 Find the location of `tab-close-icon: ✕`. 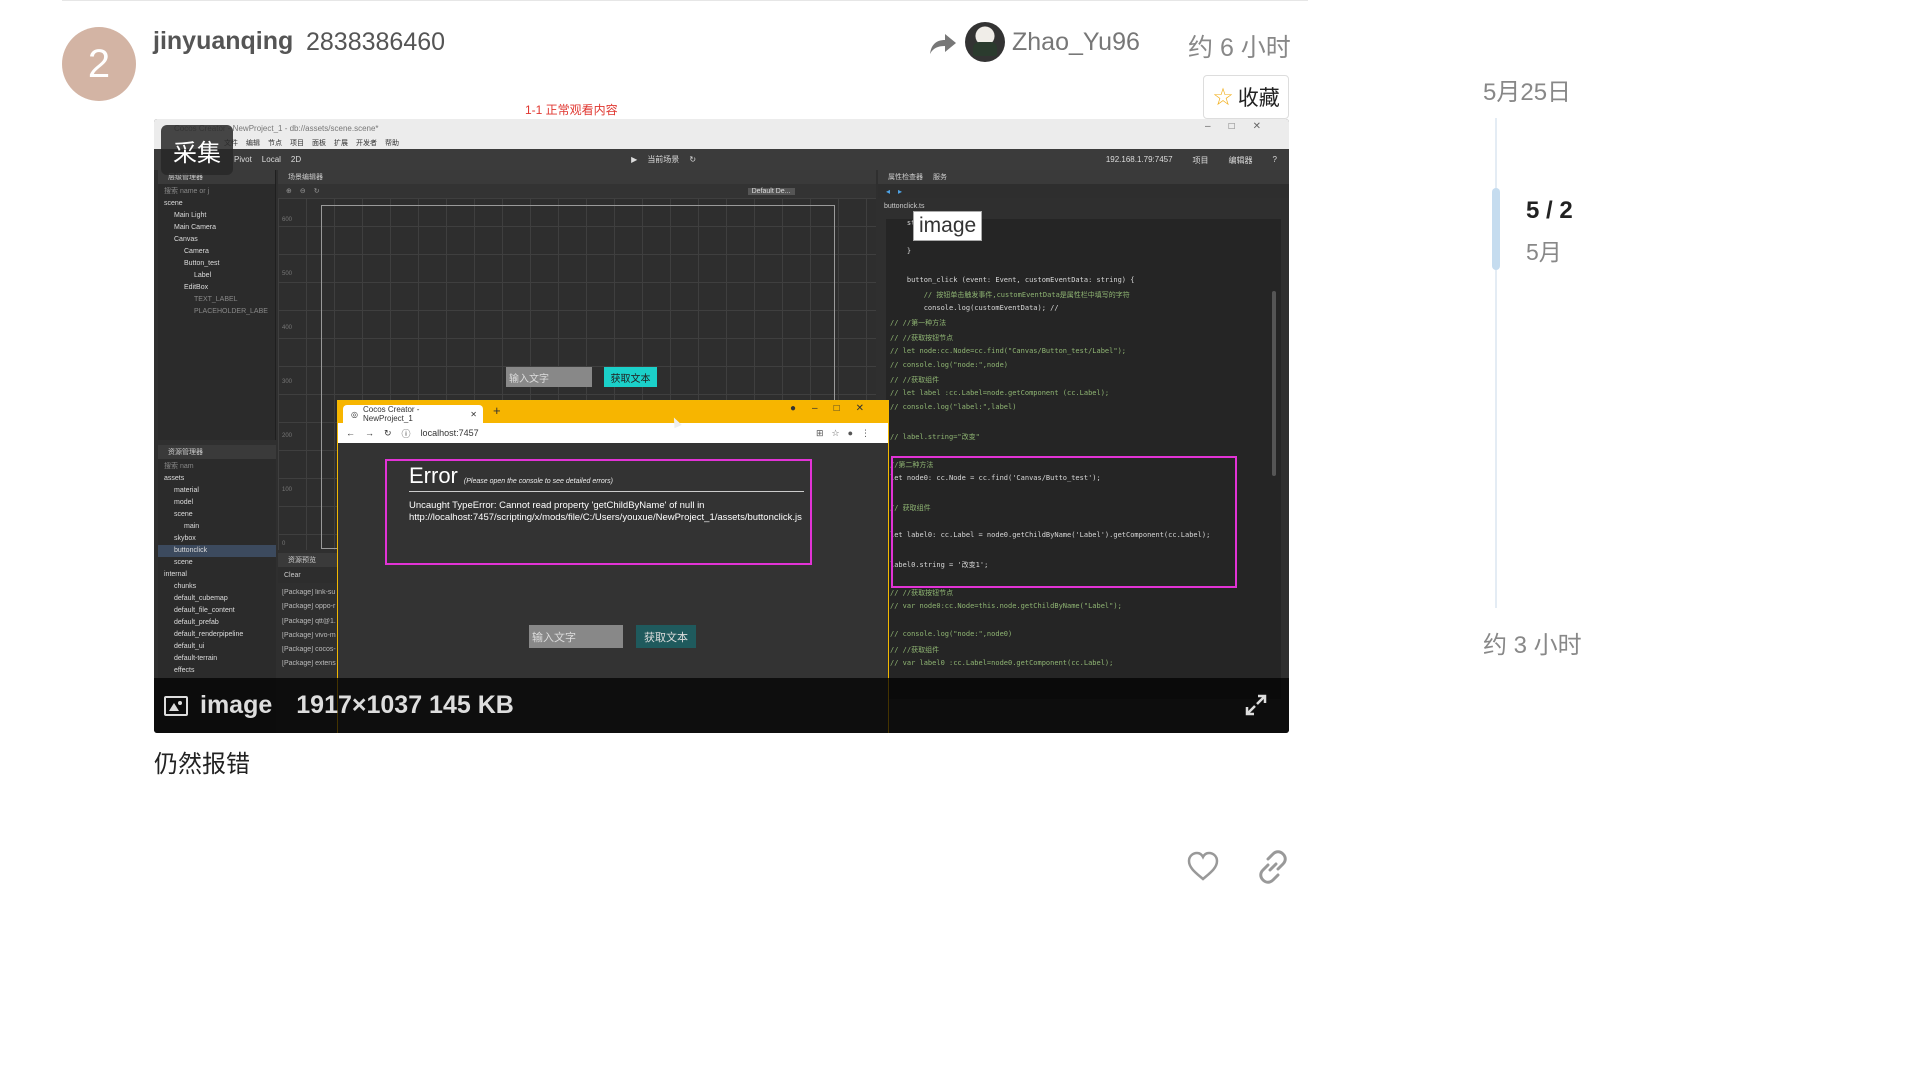

tab-close-icon: ✕ is located at coordinates (473, 414).